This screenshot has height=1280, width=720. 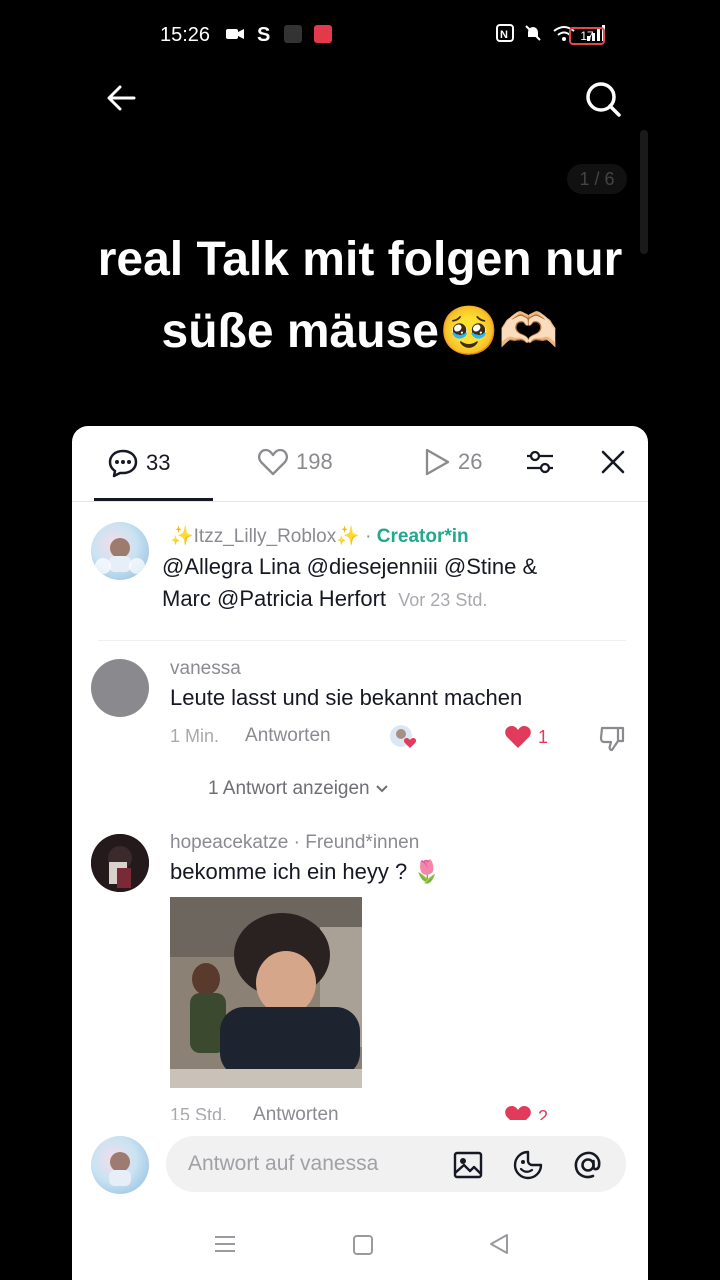 I want to click on svg-text: S, so click(x=263, y=34).